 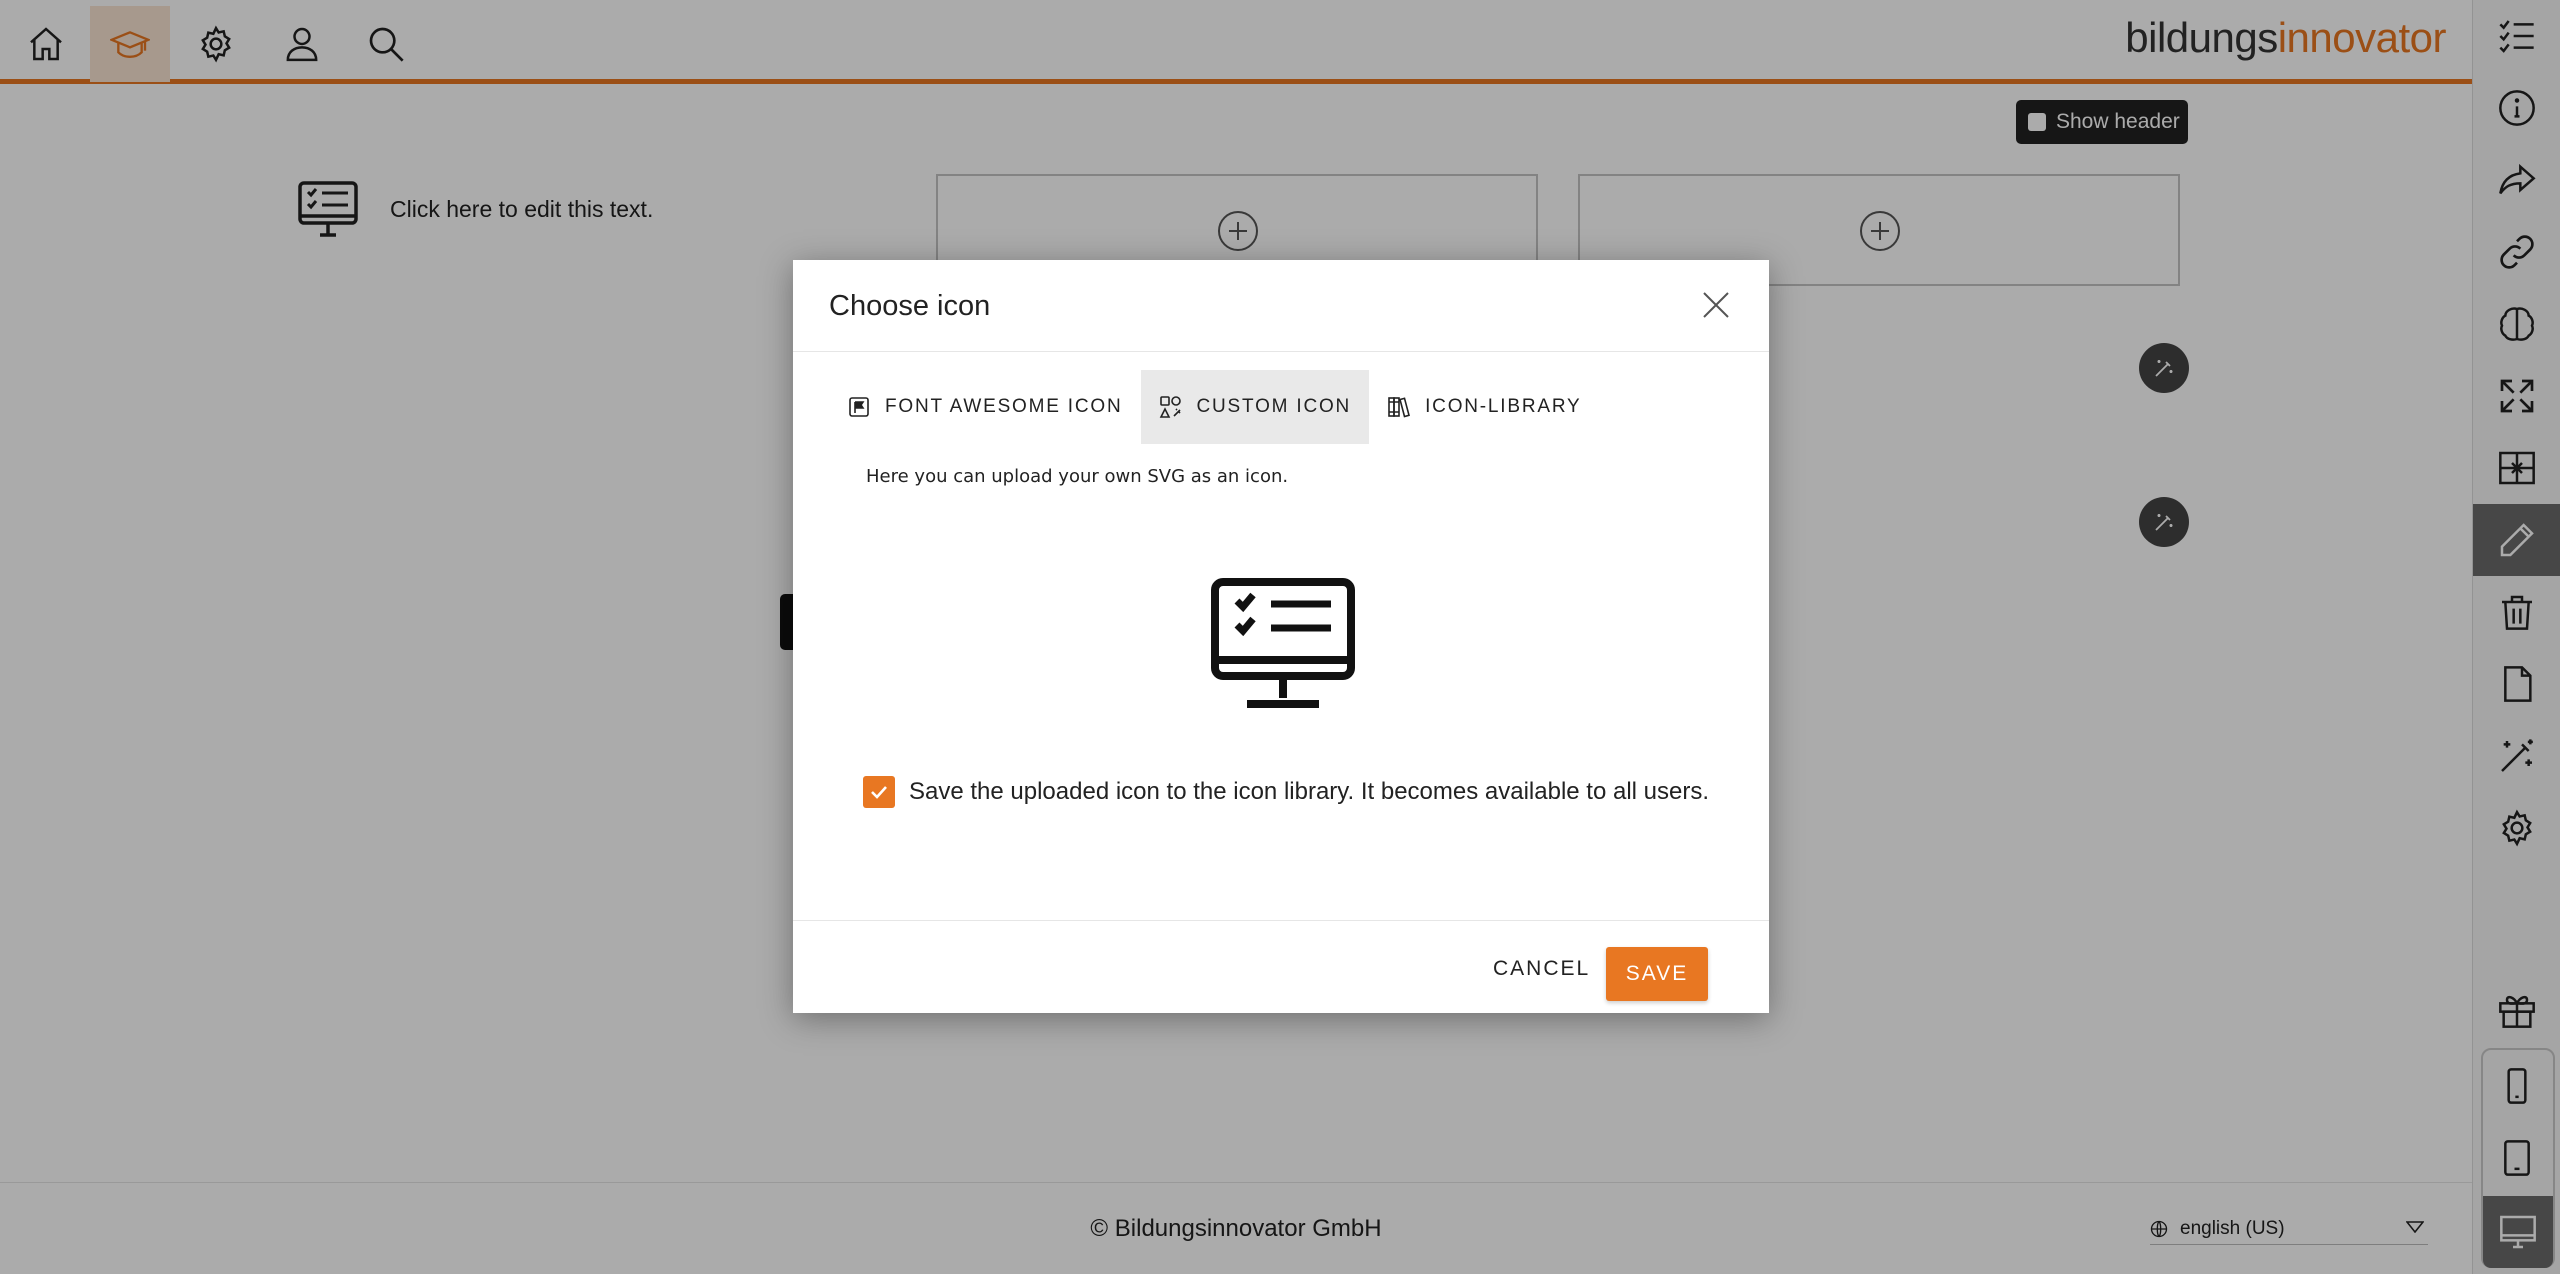 What do you see at coordinates (1716, 305) in the screenshot?
I see `close-icon` at bounding box center [1716, 305].